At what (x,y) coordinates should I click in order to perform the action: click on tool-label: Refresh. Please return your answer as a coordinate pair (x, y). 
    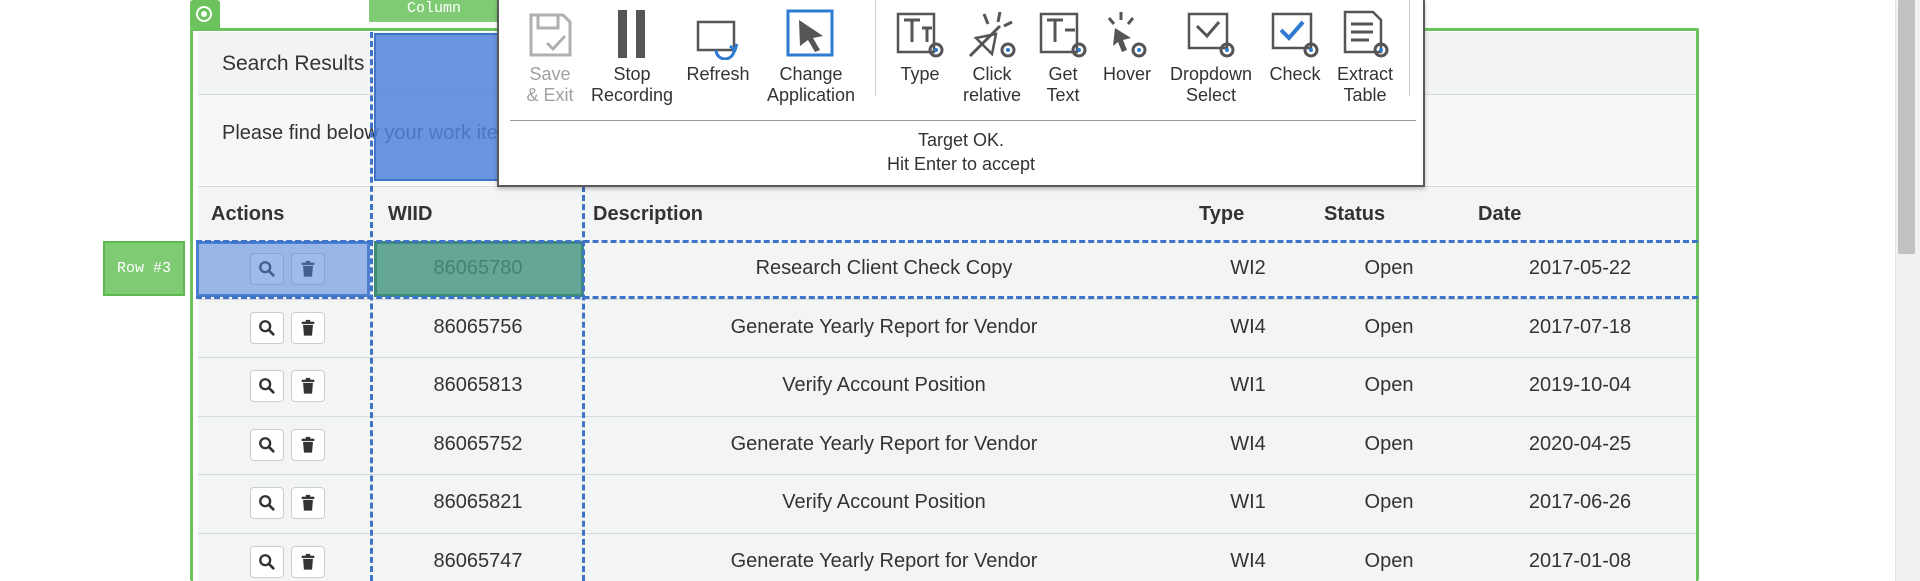
    Looking at the image, I should click on (718, 74).